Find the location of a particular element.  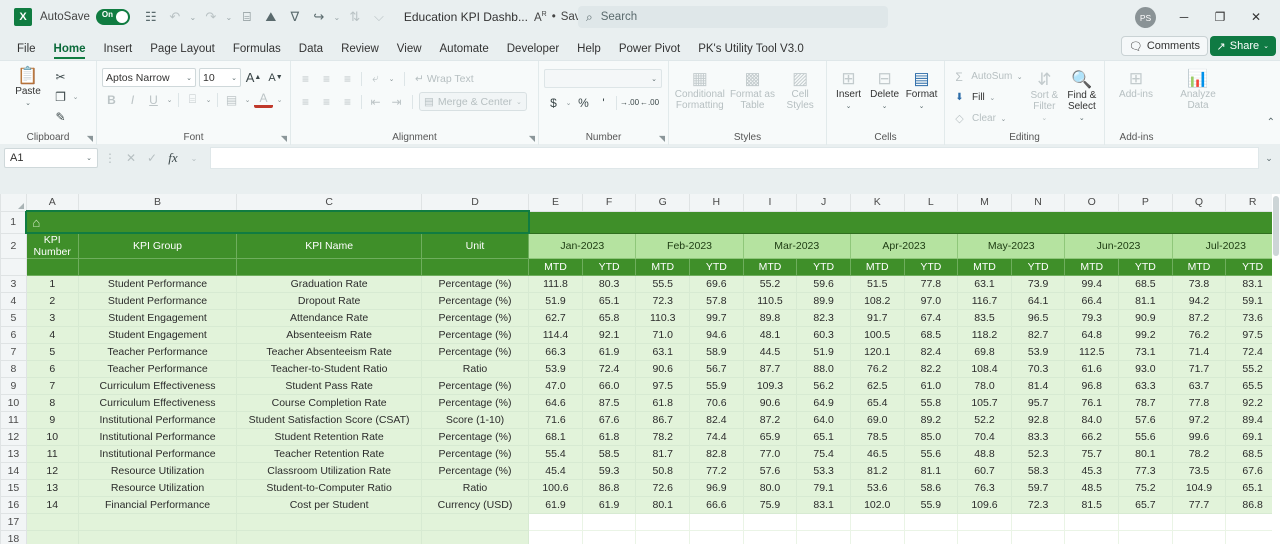

subheader-ytd-4: YTD is located at coordinates (1038, 267).